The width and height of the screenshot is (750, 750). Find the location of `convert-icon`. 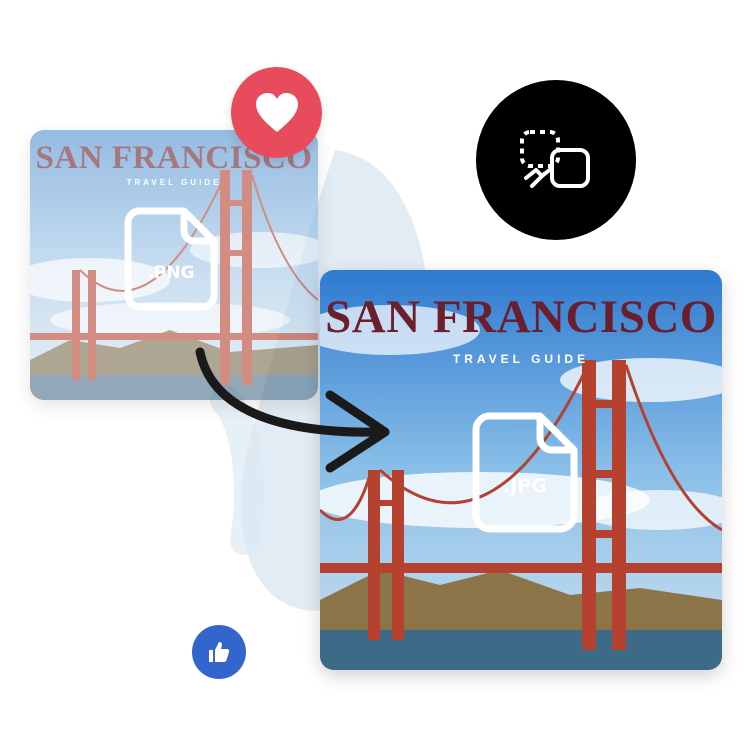

convert-icon is located at coordinates (555, 159).